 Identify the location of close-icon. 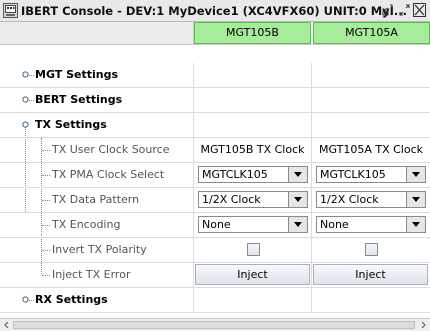
(419, 10).